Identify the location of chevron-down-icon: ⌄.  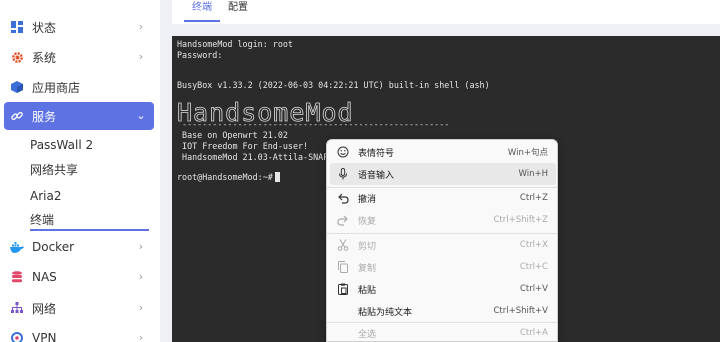
(141, 115).